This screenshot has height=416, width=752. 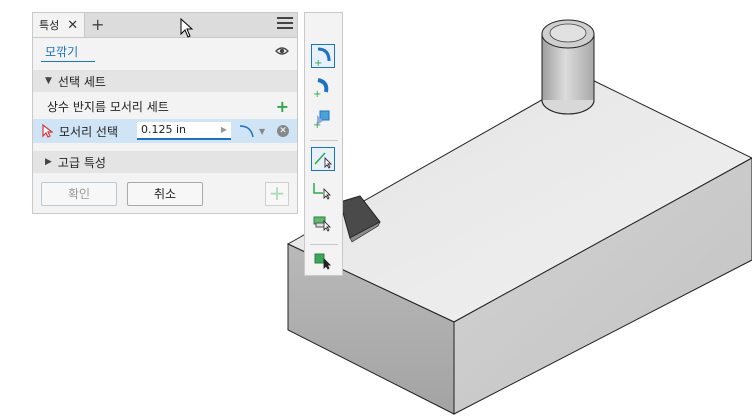 I want to click on setback-fillet-icon: +, so click(x=323, y=119).